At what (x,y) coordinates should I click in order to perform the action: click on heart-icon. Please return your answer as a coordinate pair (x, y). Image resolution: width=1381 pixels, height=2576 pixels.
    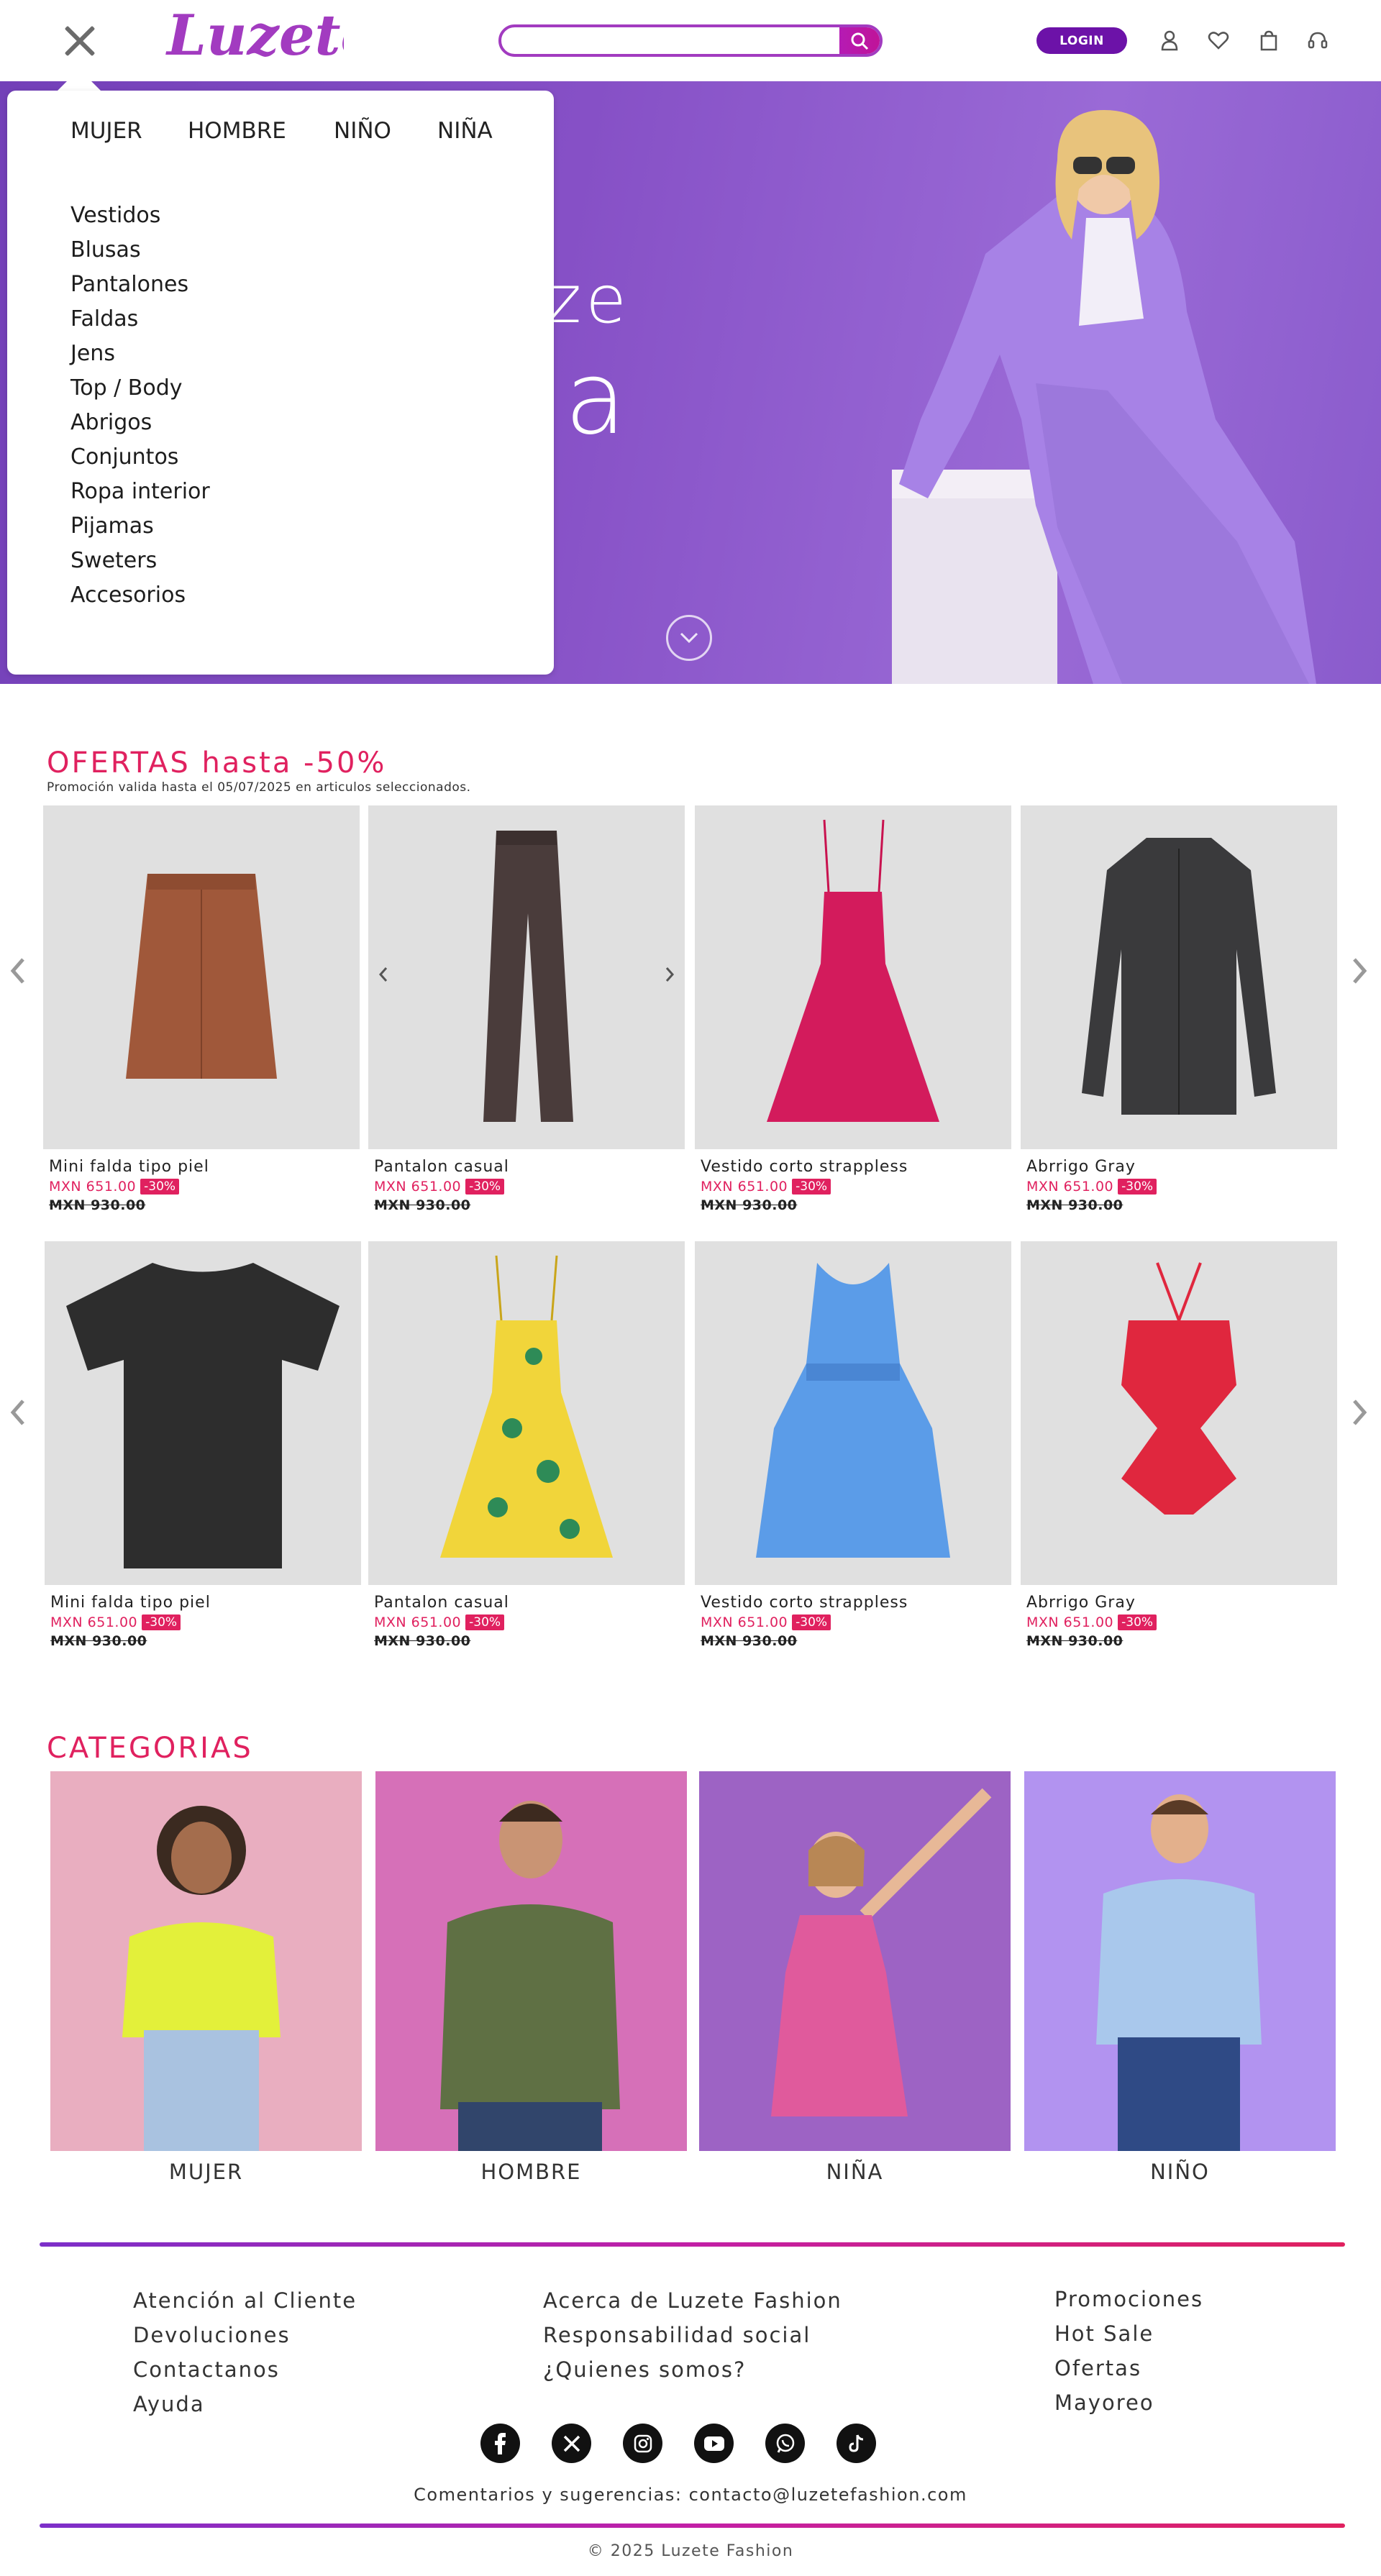
    Looking at the image, I should click on (1218, 40).